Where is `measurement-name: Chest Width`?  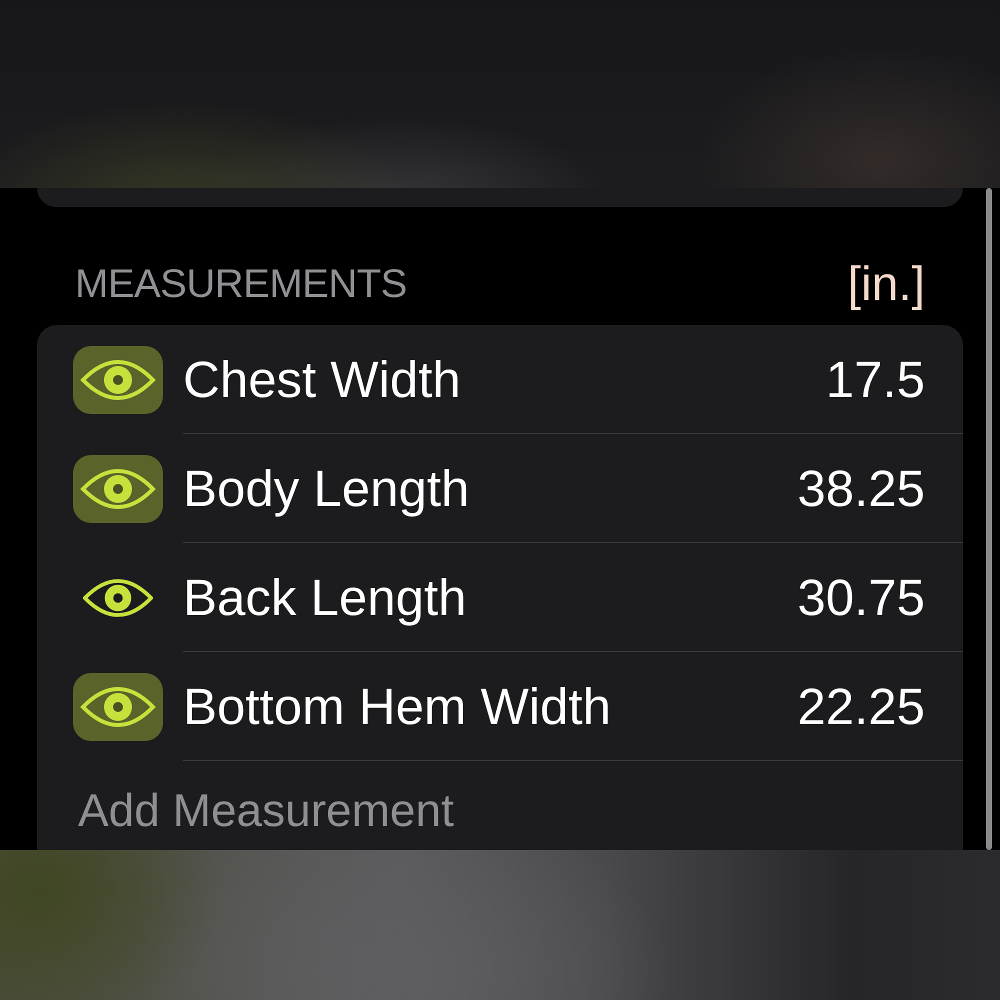 measurement-name: Chest Width is located at coordinates (322, 379).